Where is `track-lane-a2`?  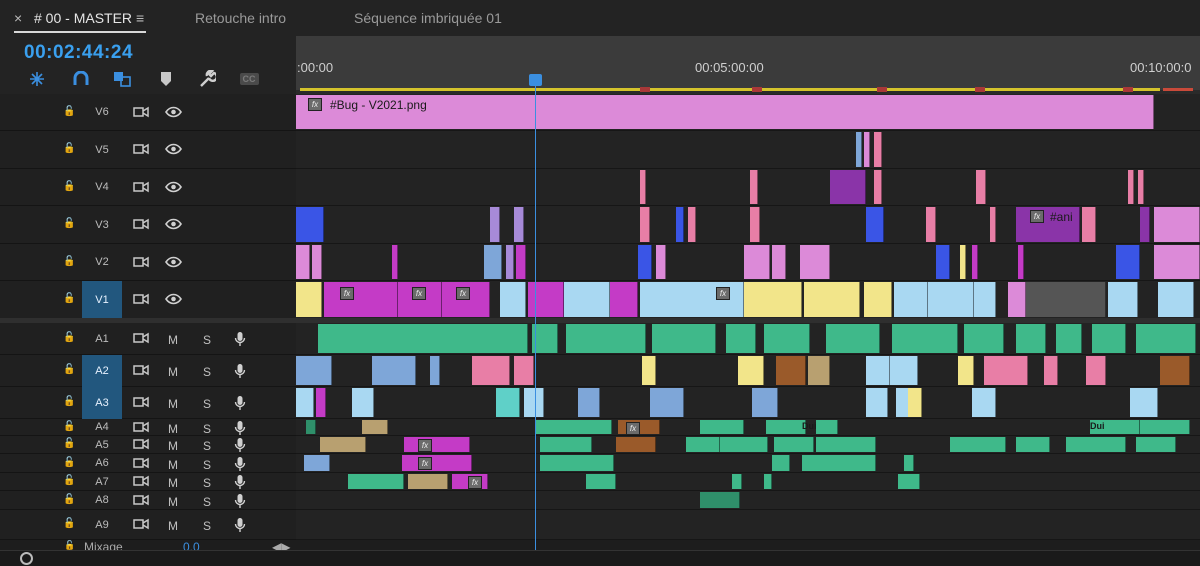 track-lane-a2 is located at coordinates (748, 371).